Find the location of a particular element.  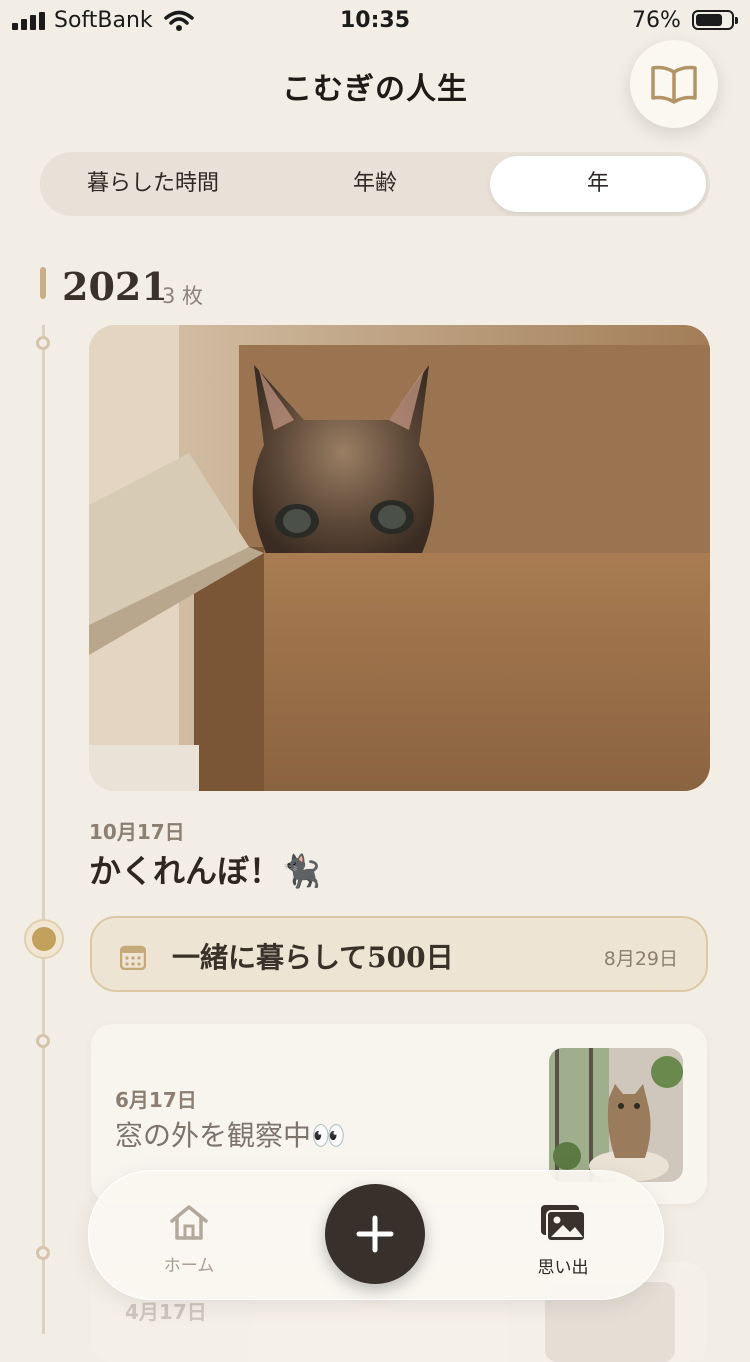

calendar-icon is located at coordinates (133, 957).